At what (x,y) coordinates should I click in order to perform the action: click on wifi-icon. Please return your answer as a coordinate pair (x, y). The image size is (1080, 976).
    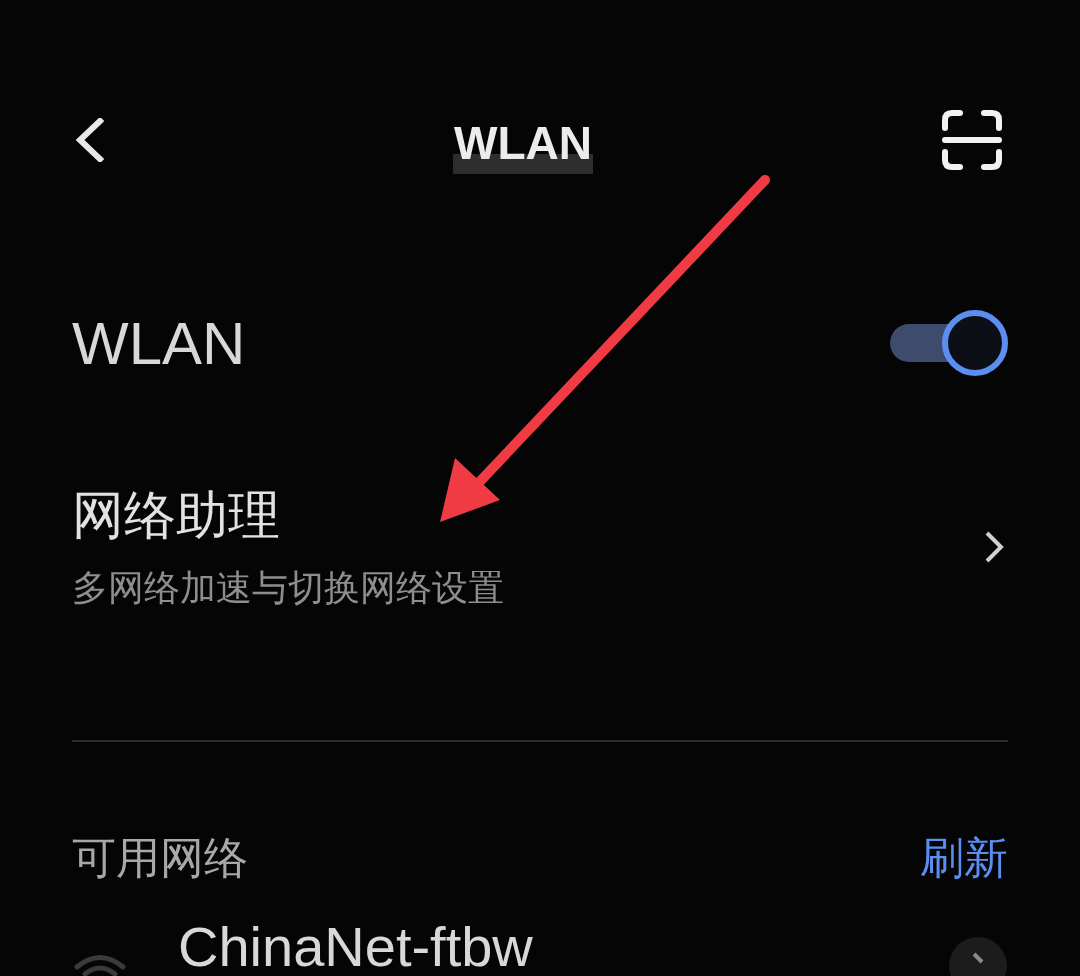
    Looking at the image, I should click on (100, 964).